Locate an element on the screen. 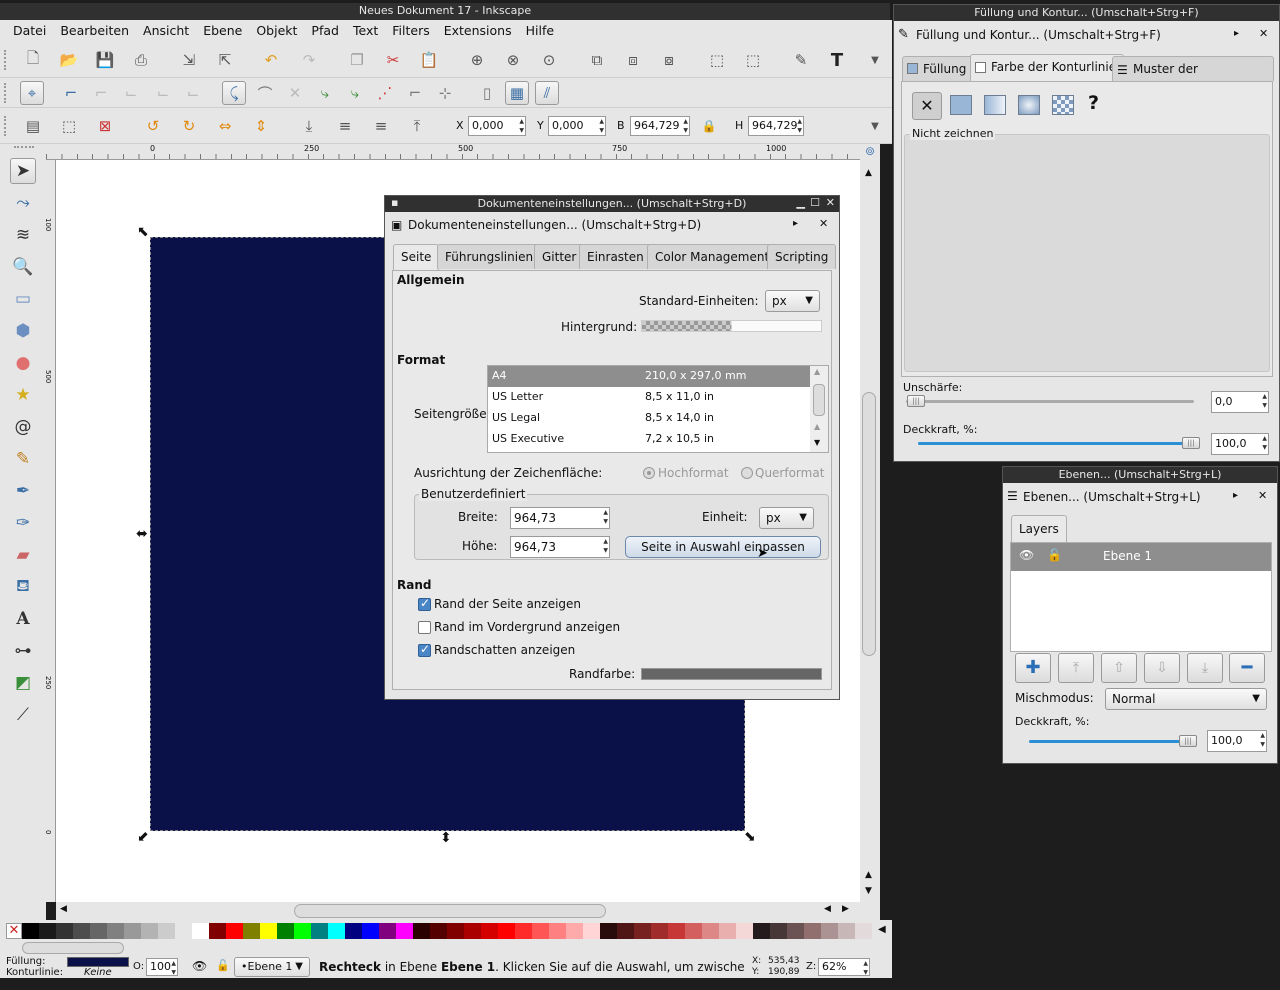 The height and width of the screenshot is (990, 1280). paste-icon: 📋 is located at coordinates (429, 60).